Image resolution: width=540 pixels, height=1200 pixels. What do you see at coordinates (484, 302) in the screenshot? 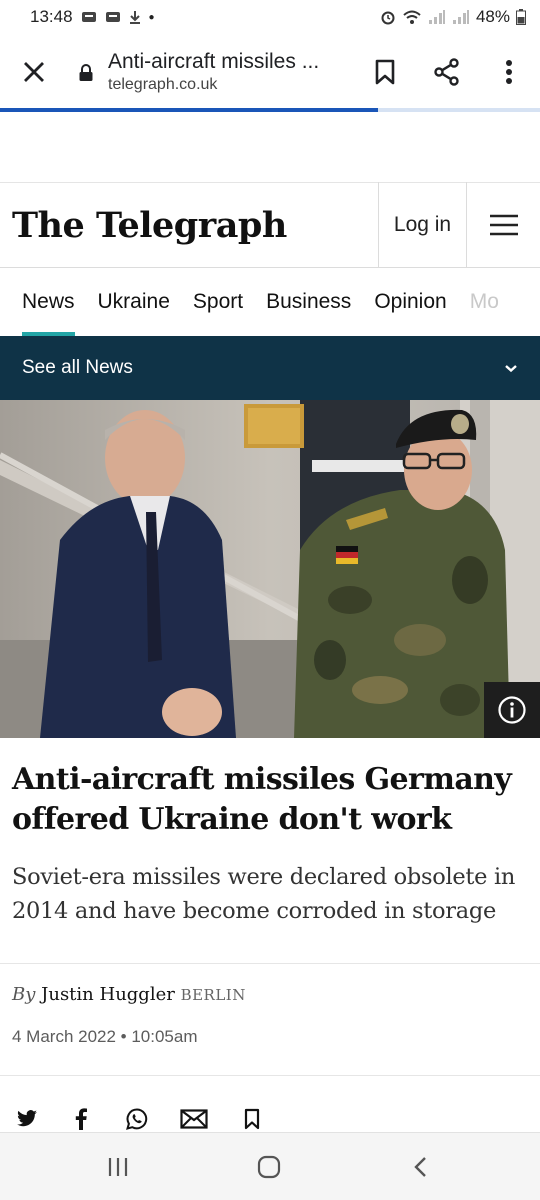
I see `nav-item-more: Mo` at bounding box center [484, 302].